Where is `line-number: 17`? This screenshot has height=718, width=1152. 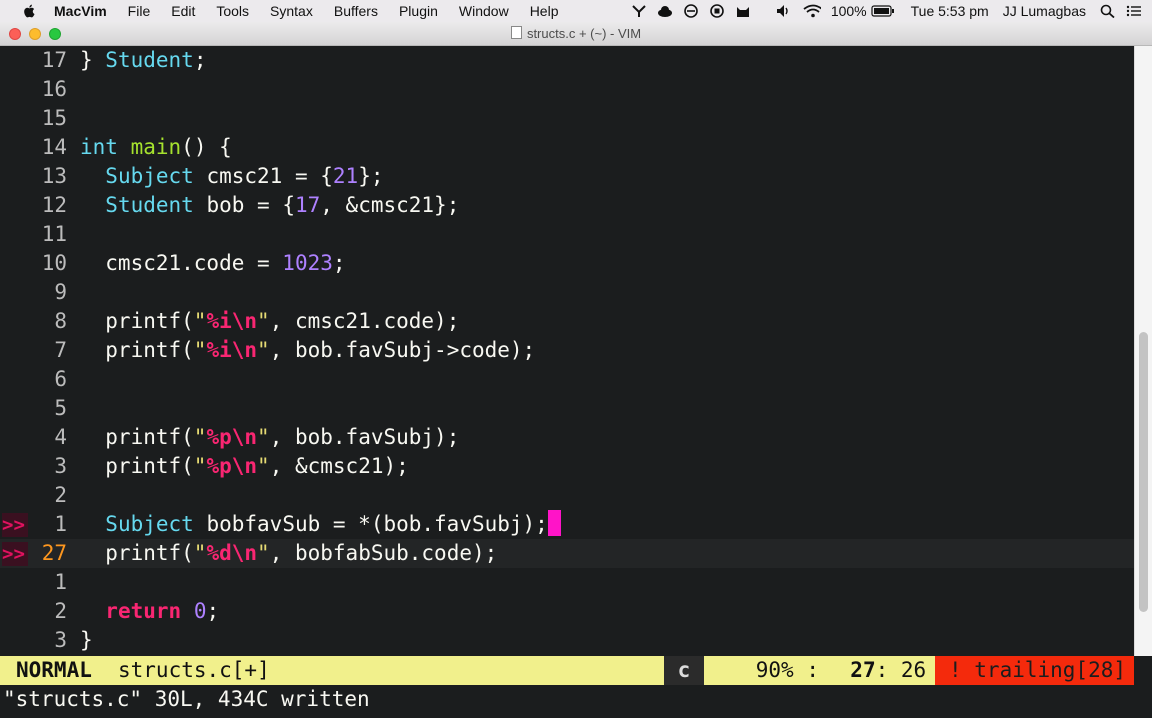
line-number: 17 is located at coordinates (54, 60).